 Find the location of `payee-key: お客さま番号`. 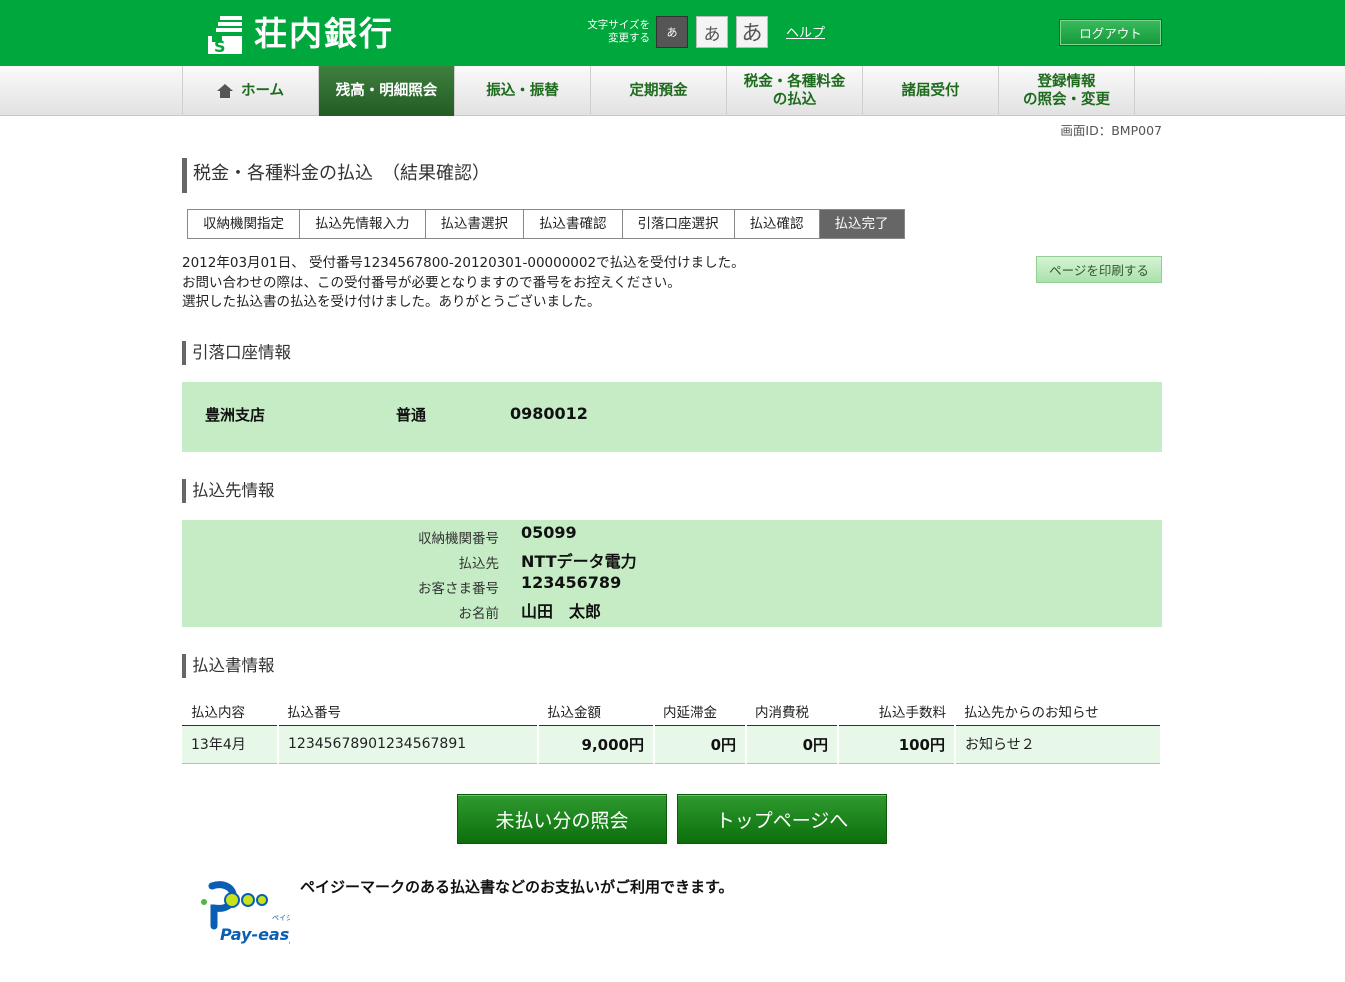

payee-key: お客さま番号 is located at coordinates (458, 589).